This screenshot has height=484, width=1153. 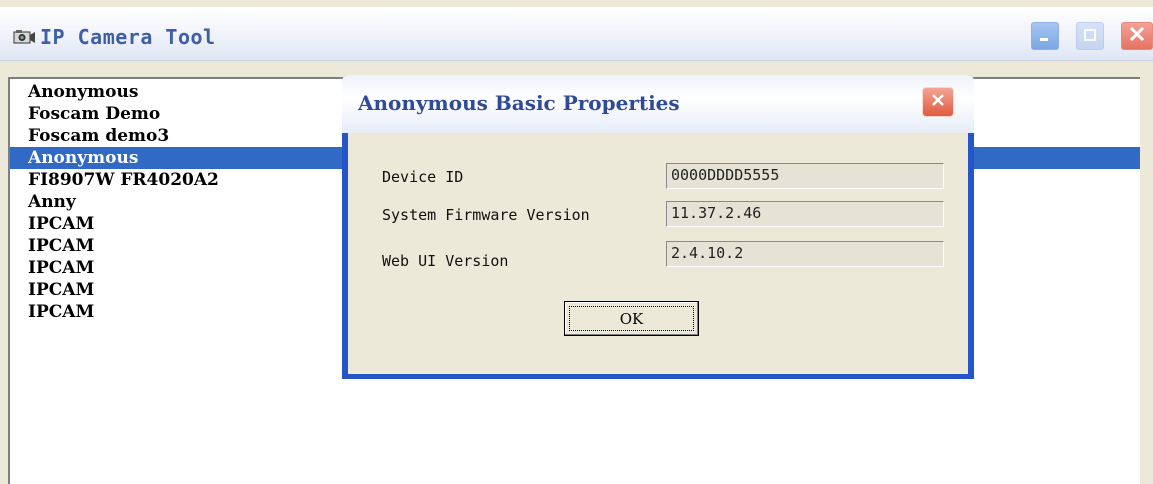 What do you see at coordinates (486, 215) in the screenshot?
I see `firmware-version-label: System Firmware Version` at bounding box center [486, 215].